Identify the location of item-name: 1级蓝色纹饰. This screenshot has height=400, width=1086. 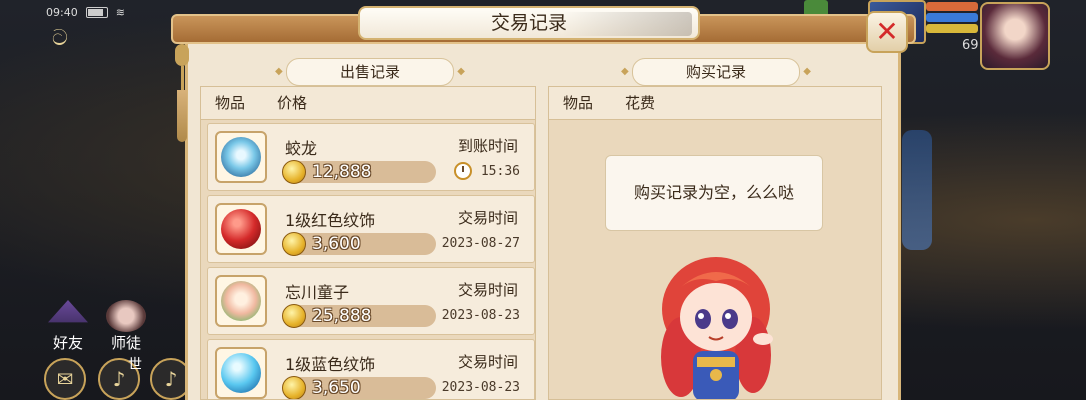
(330, 364).